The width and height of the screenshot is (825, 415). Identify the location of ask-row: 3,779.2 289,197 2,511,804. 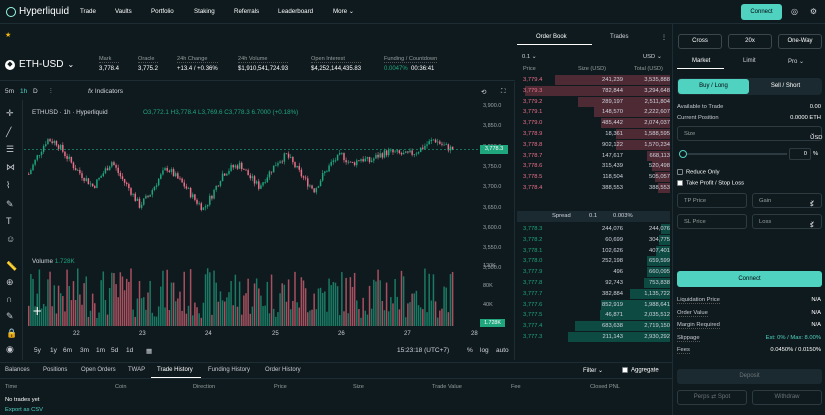
(593, 101).